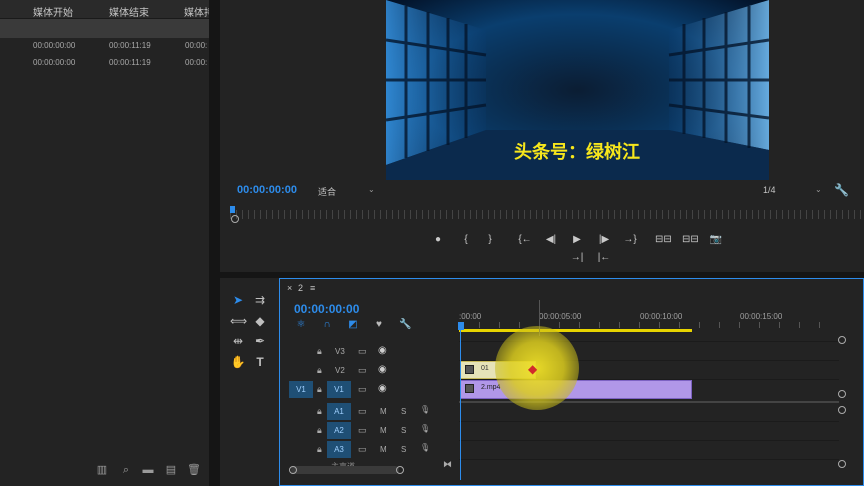  I want to click on razor-tool-icon: ◆, so click(260, 321).